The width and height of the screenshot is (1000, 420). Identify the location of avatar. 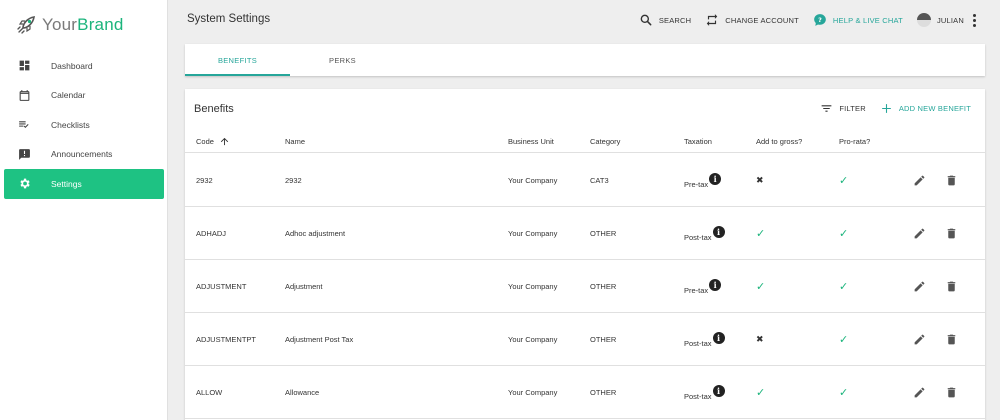
(923, 20).